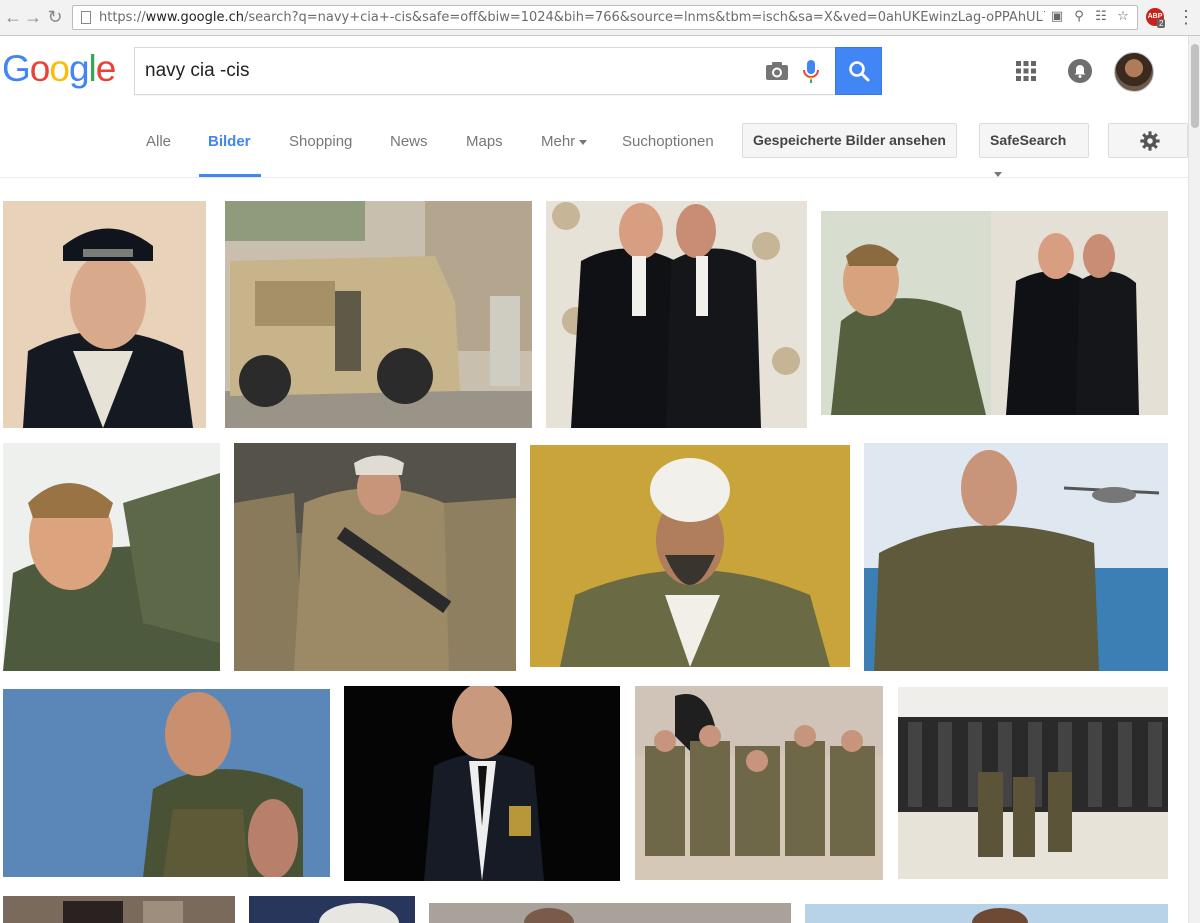 Image resolution: width=1200 pixels, height=923 pixels. I want to click on tab-mehr: Mehr, so click(564, 155).